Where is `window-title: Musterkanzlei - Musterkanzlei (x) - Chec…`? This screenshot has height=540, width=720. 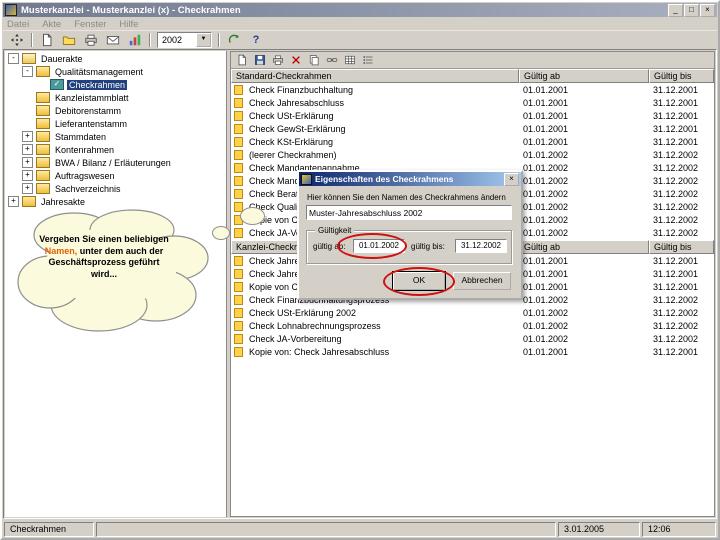 window-title: Musterkanzlei - Musterkanzlei (x) - Chec… is located at coordinates (131, 10).